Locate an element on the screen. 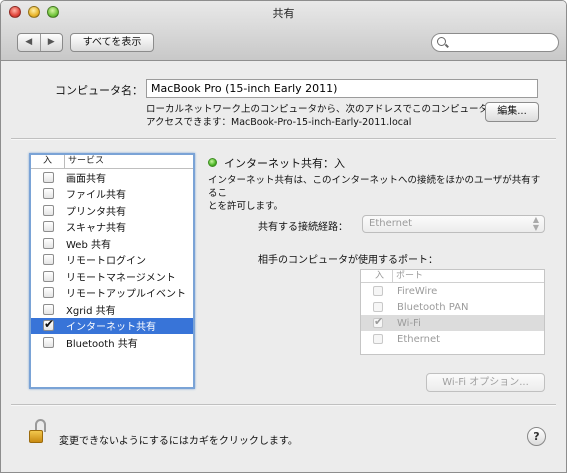  port-label: Wi-Fi is located at coordinates (409, 323).